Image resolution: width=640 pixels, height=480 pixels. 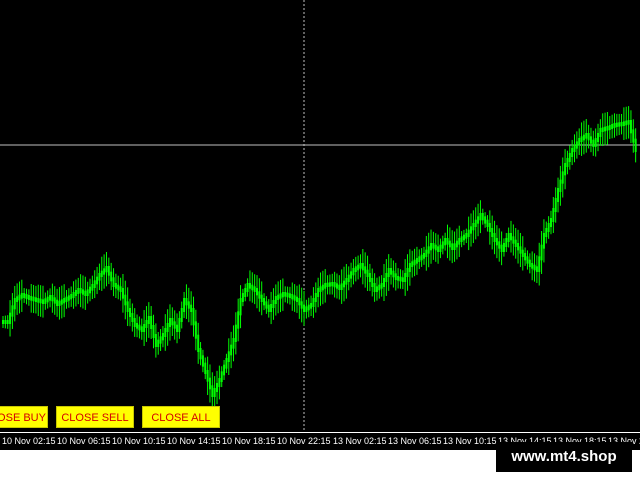 I want to click on time-axis-label: 13 Nov 02:15, so click(x=360, y=441).